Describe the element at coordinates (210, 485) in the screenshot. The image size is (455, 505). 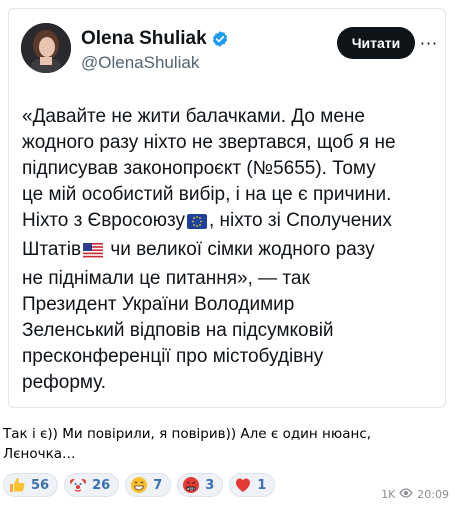
I see `reaction-count: 3` at that location.